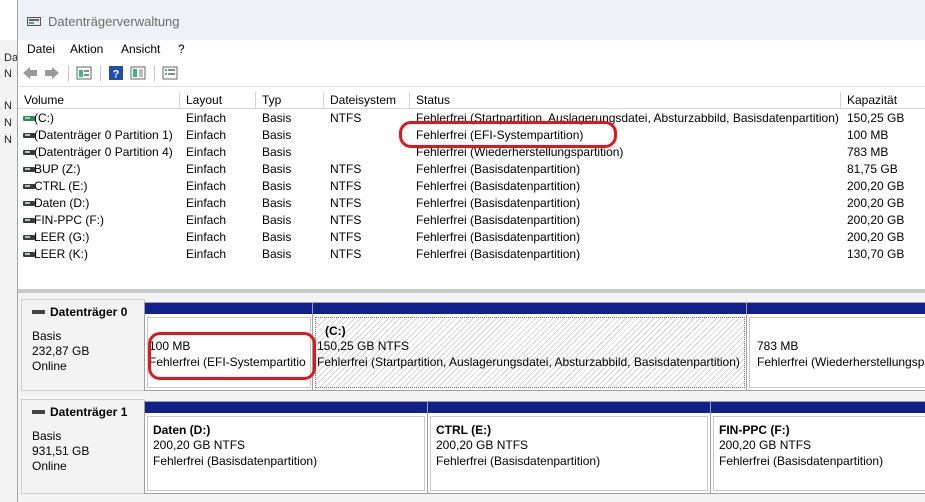 The image size is (925, 502). Describe the element at coordinates (89, 412) in the screenshot. I see `disk-1-name: Datenträger 1` at that location.